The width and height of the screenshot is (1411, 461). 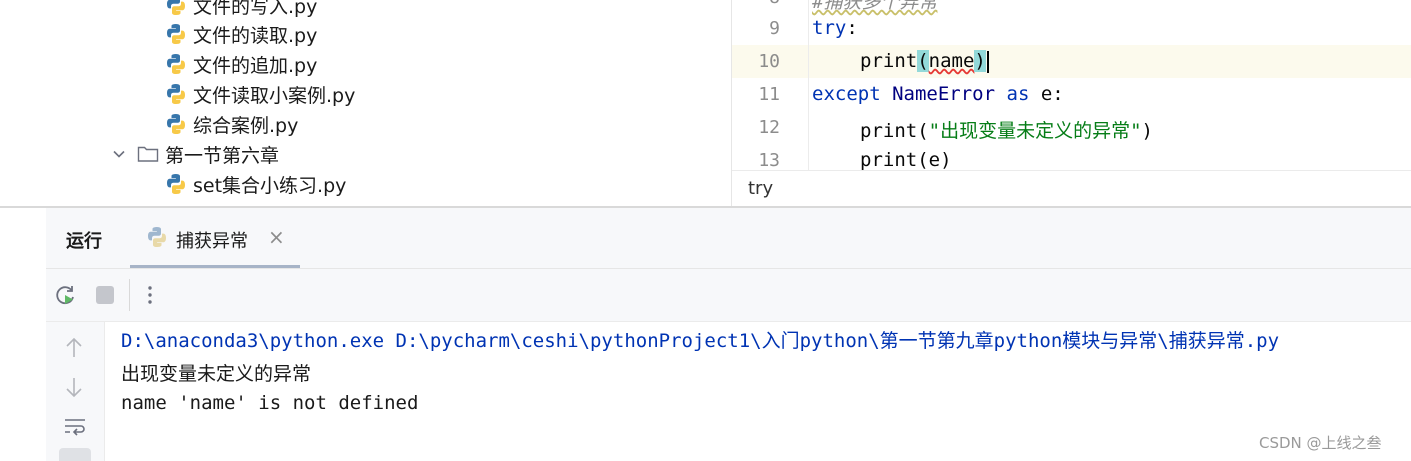 What do you see at coordinates (150, 295) in the screenshot?
I see `more-options-icon` at bounding box center [150, 295].